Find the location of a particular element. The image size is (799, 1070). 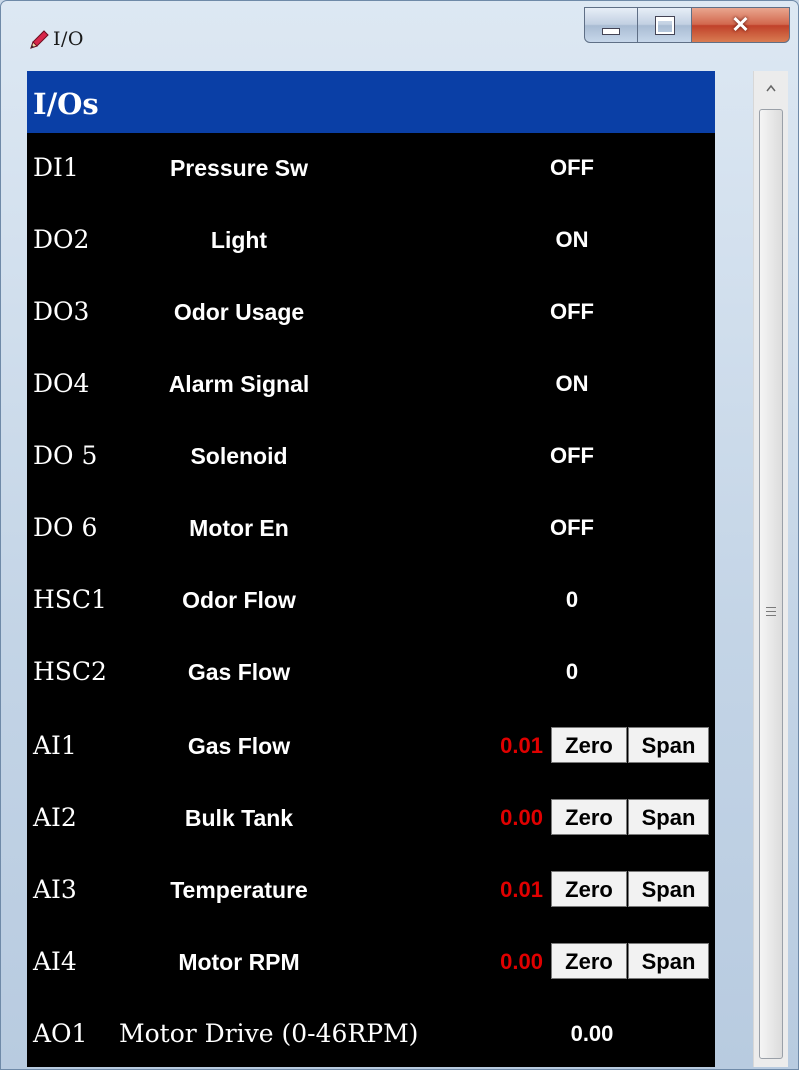

io-name: Motor RPM is located at coordinates (239, 962).